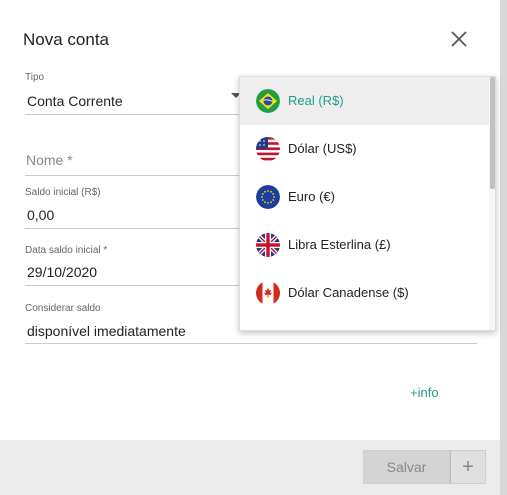 The image size is (507, 495). What do you see at coordinates (364, 101) in the screenshot?
I see `currency-option-real: Real (R$)` at bounding box center [364, 101].